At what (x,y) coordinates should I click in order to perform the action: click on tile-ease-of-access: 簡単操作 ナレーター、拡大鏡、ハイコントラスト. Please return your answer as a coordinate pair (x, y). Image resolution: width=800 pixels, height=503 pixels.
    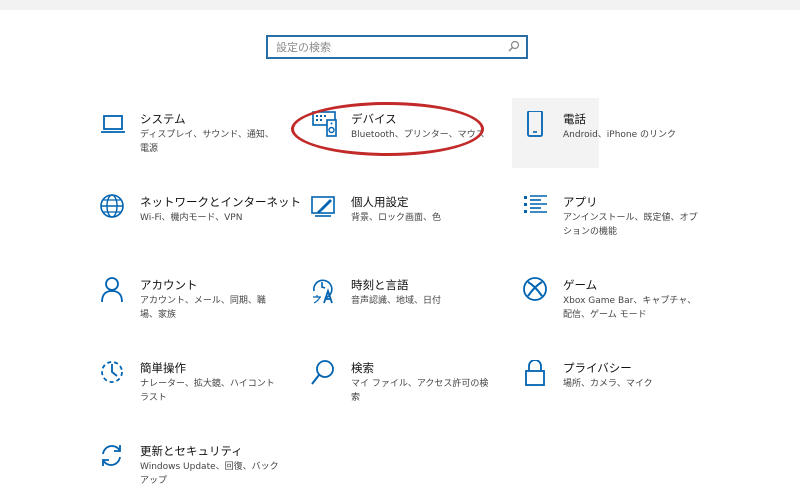
    Looking at the image, I should click on (200, 390).